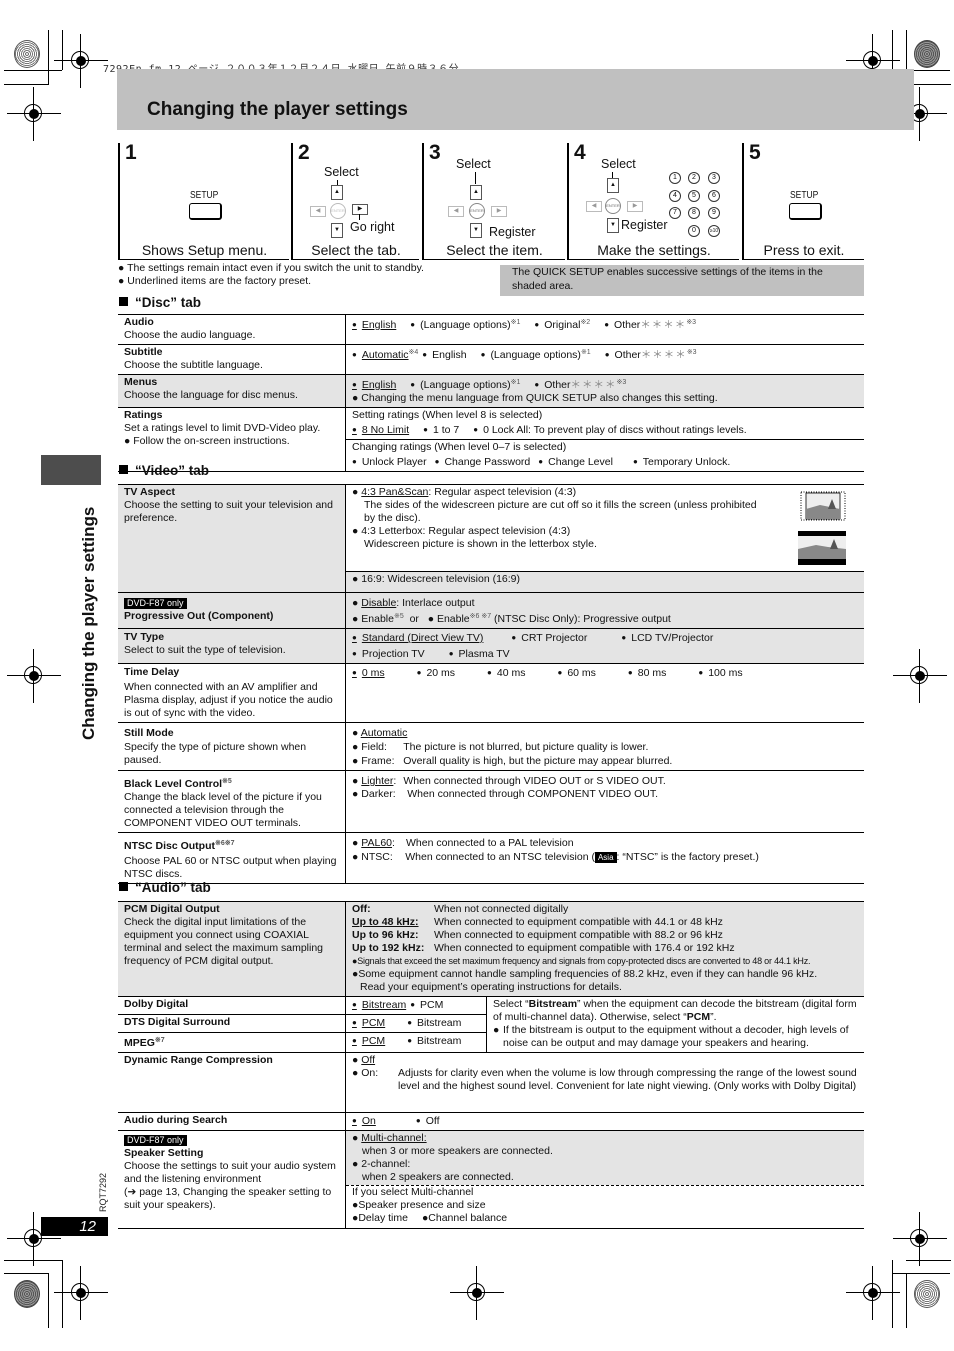 This screenshot has height=1351, width=954. I want to click on note-underlined: Underlined items are the factory preset., so click(219, 281).